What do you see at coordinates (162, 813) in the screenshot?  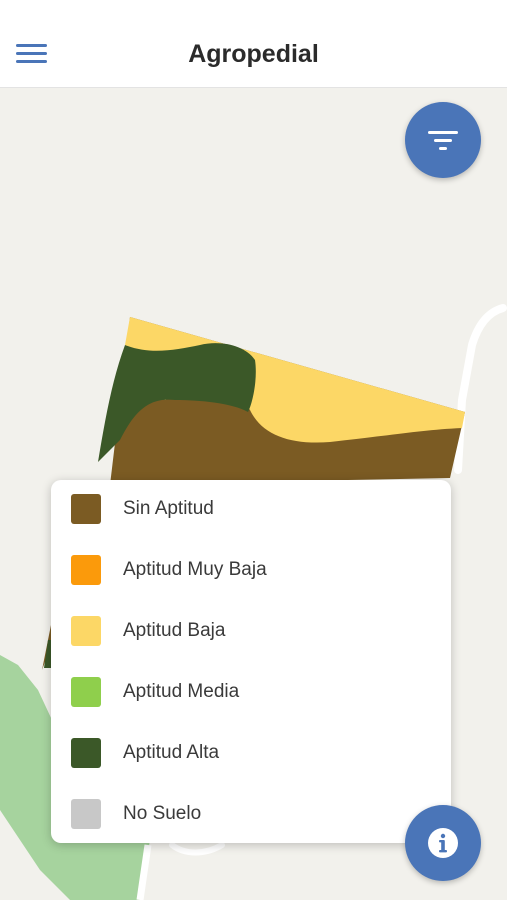 I see `legend-label: No Suelo` at bounding box center [162, 813].